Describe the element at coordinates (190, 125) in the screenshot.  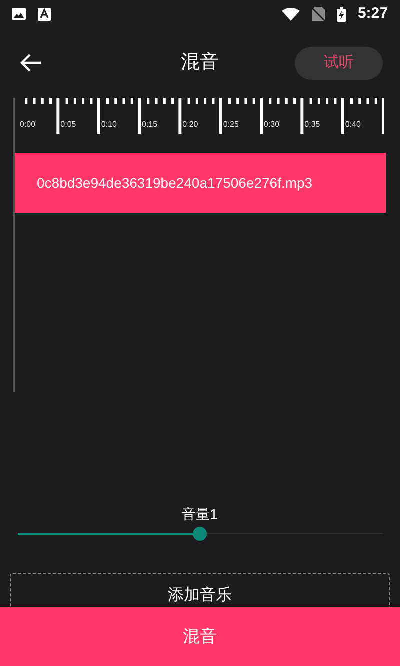
I see `time-label: 0:20` at that location.